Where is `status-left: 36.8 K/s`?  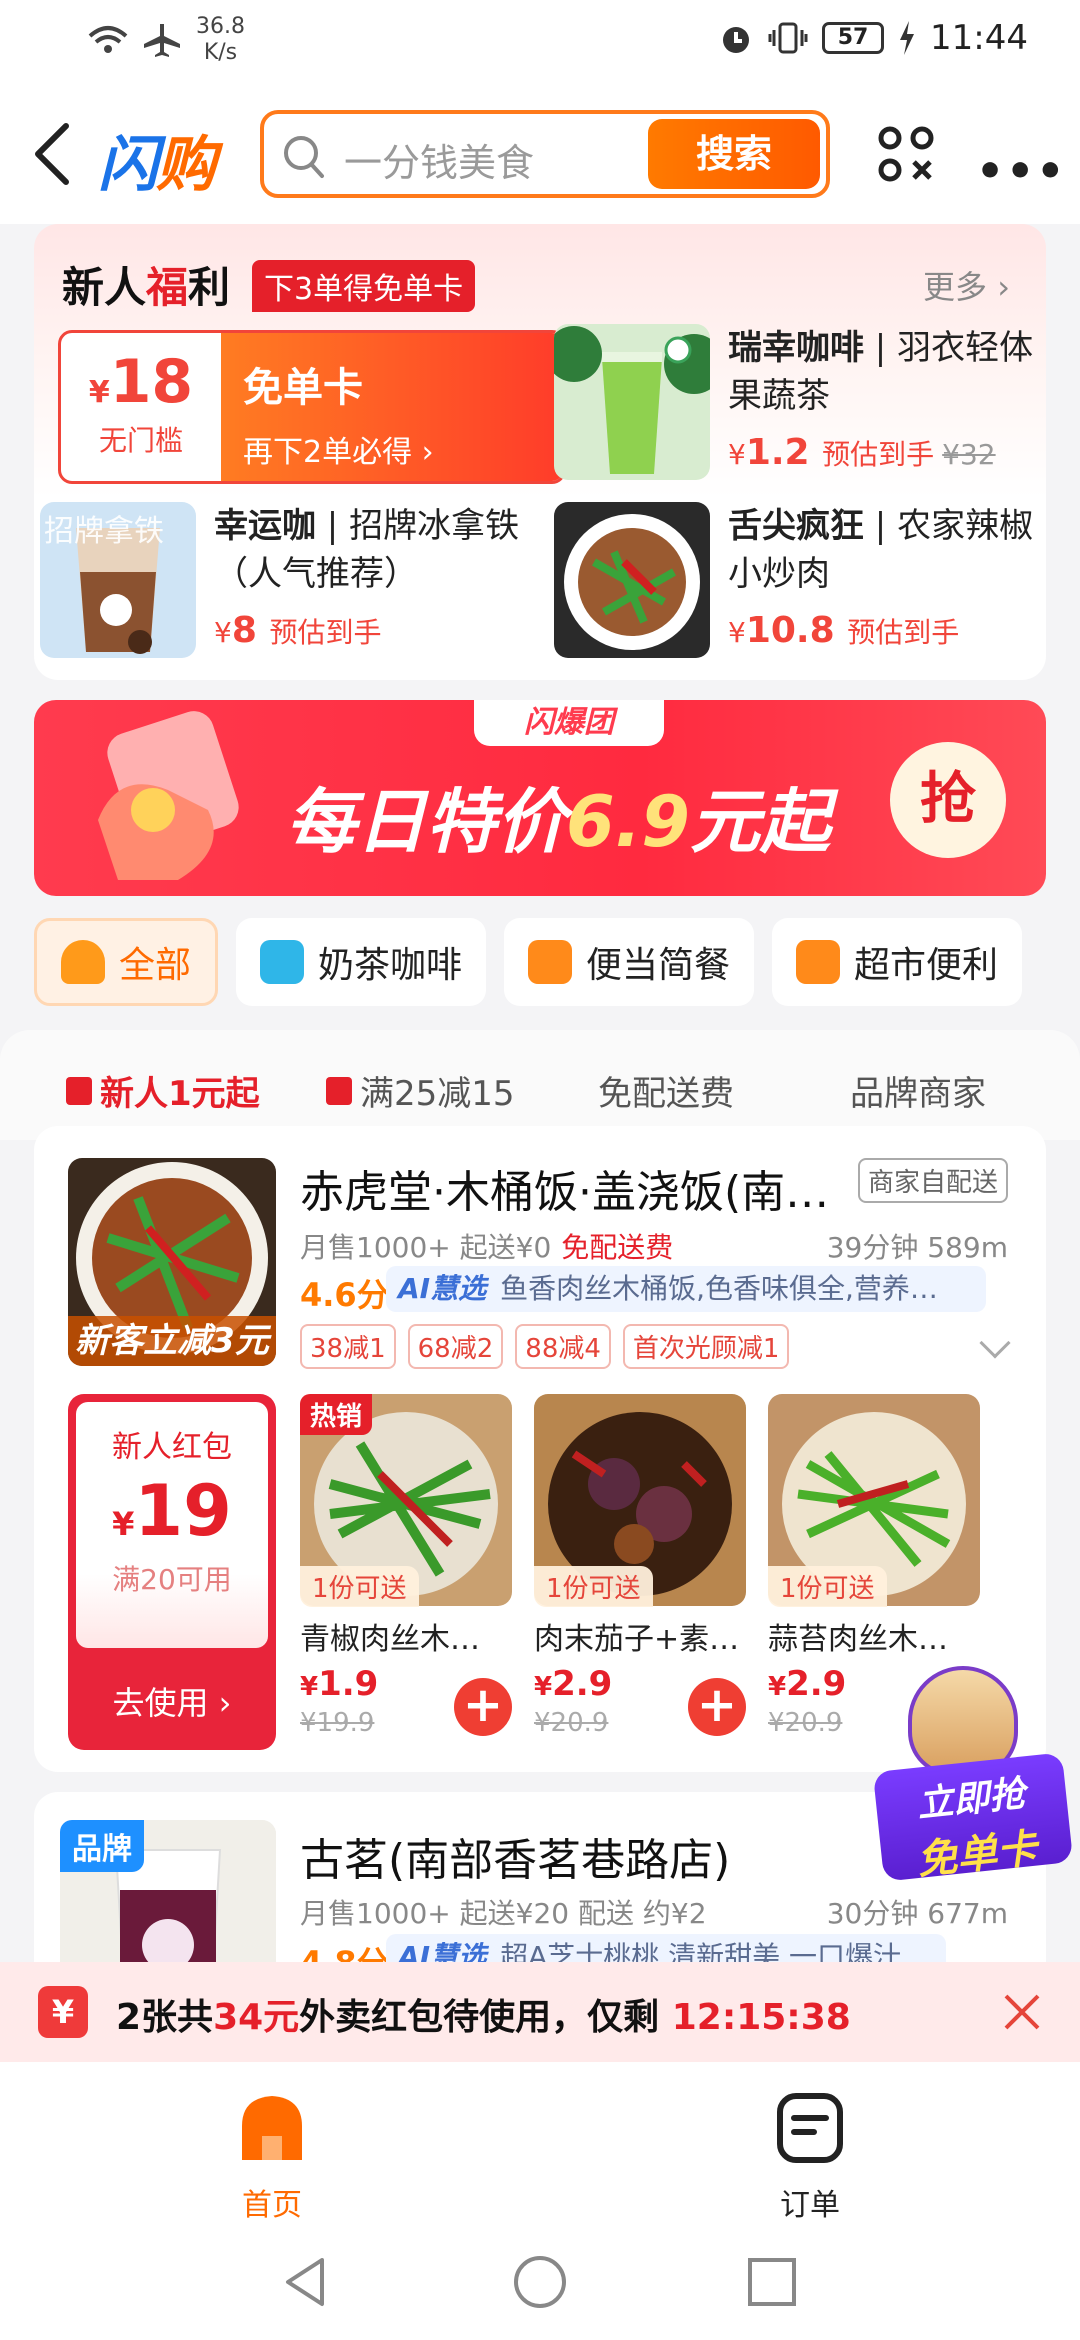 status-left: 36.8 K/s is located at coordinates (166, 40).